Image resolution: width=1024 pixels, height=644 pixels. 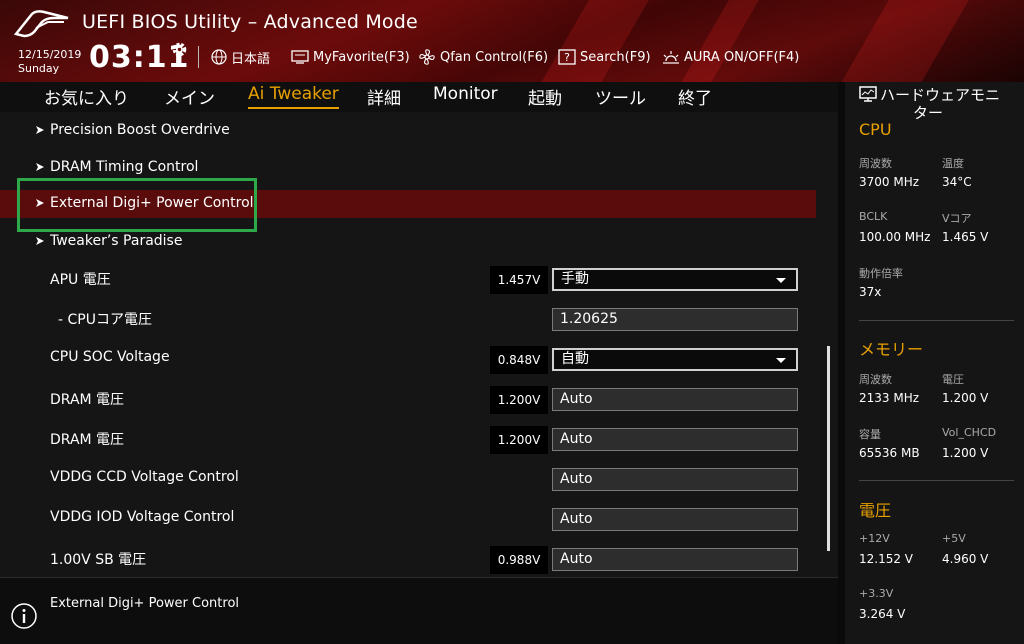 I want to click on submenu-tweakers-paradise: Tweaker’s Paradise, so click(x=408, y=242).